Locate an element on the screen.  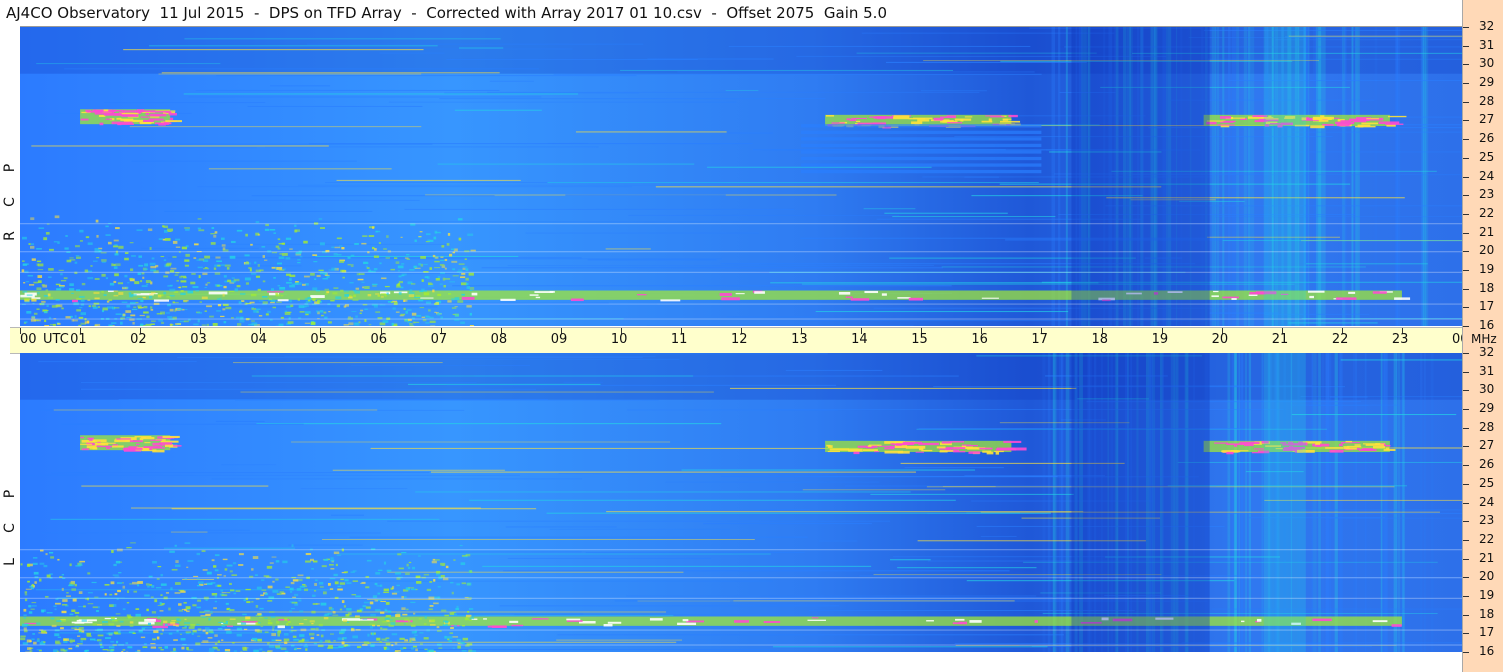
time-tick-label: 17 is located at coordinates (1039, 339).